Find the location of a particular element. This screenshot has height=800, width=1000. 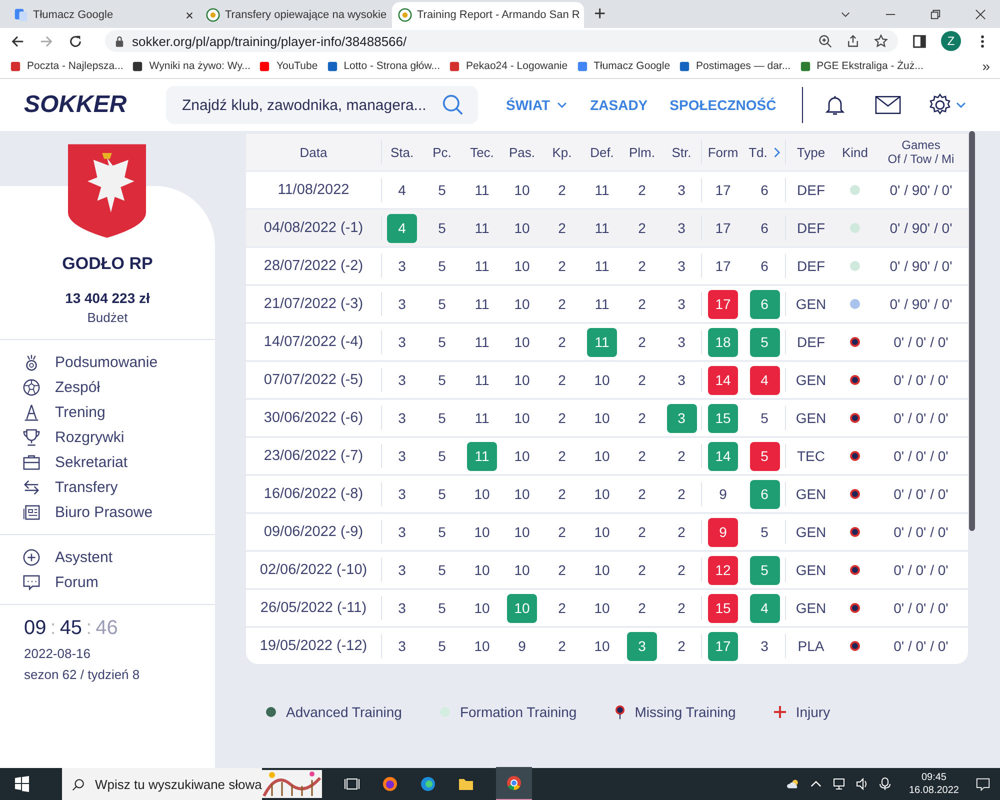

table-row: 19/05/2022 (-12) 3 5 10 9 2 10 3 2 17 3 PLA 0' / 0' / 0' is located at coordinates (607, 645).